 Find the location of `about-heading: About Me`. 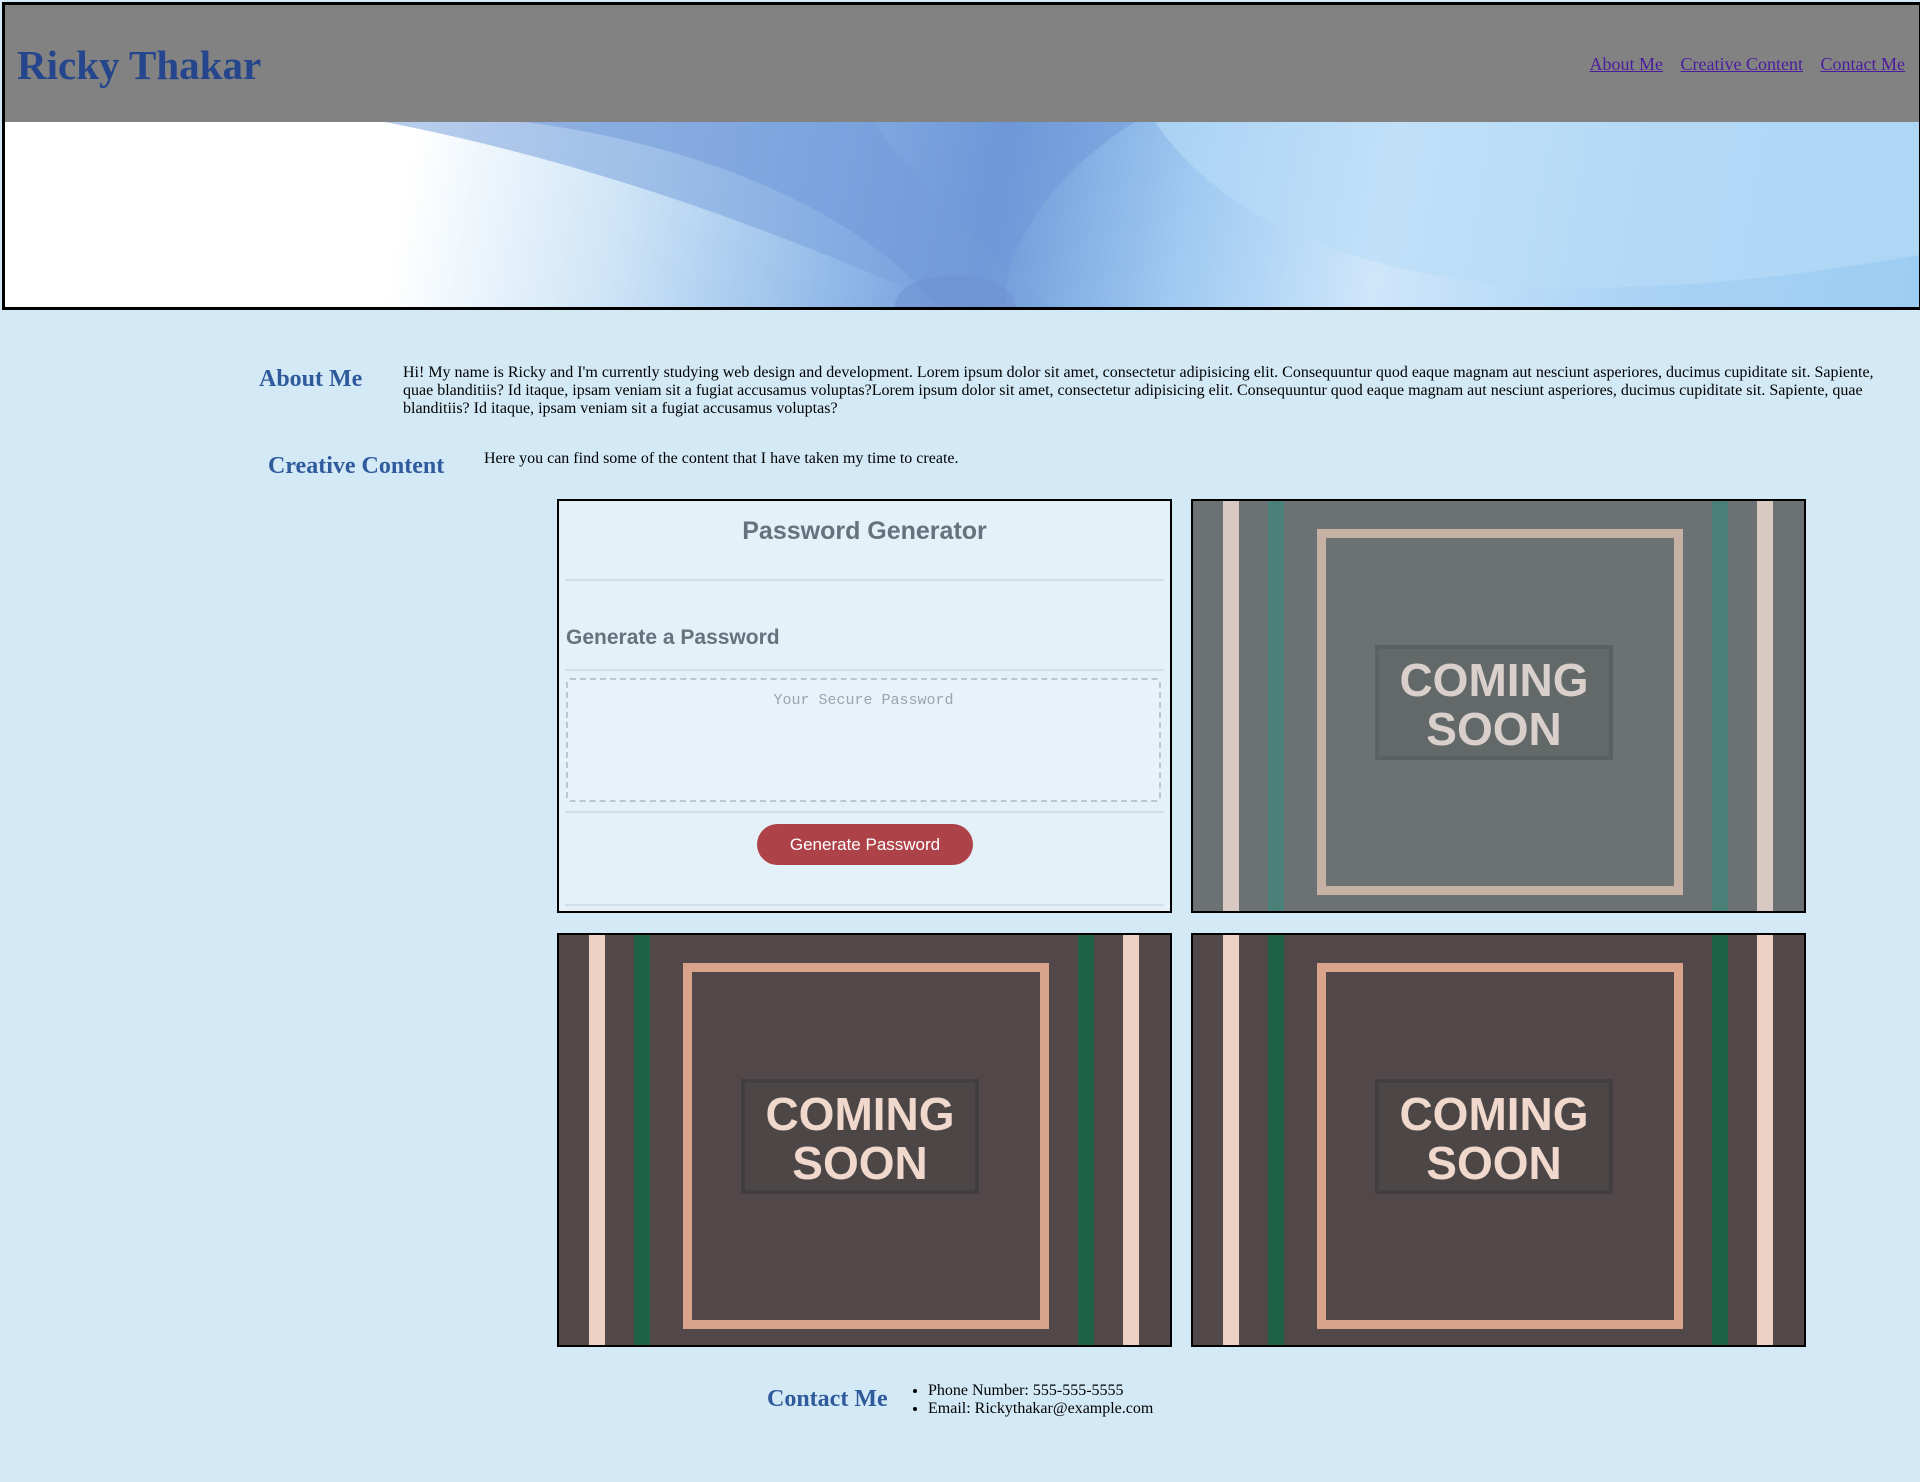

about-heading: About Me is located at coordinates (311, 379).